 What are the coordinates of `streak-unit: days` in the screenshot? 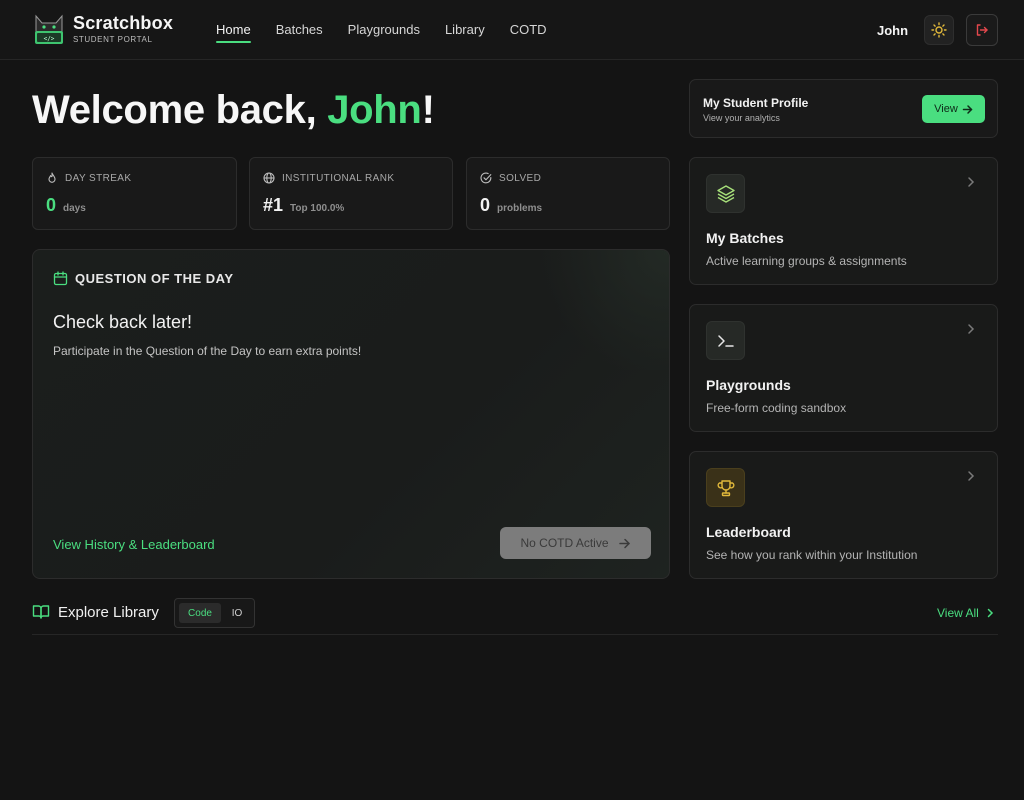 It's located at (74, 208).